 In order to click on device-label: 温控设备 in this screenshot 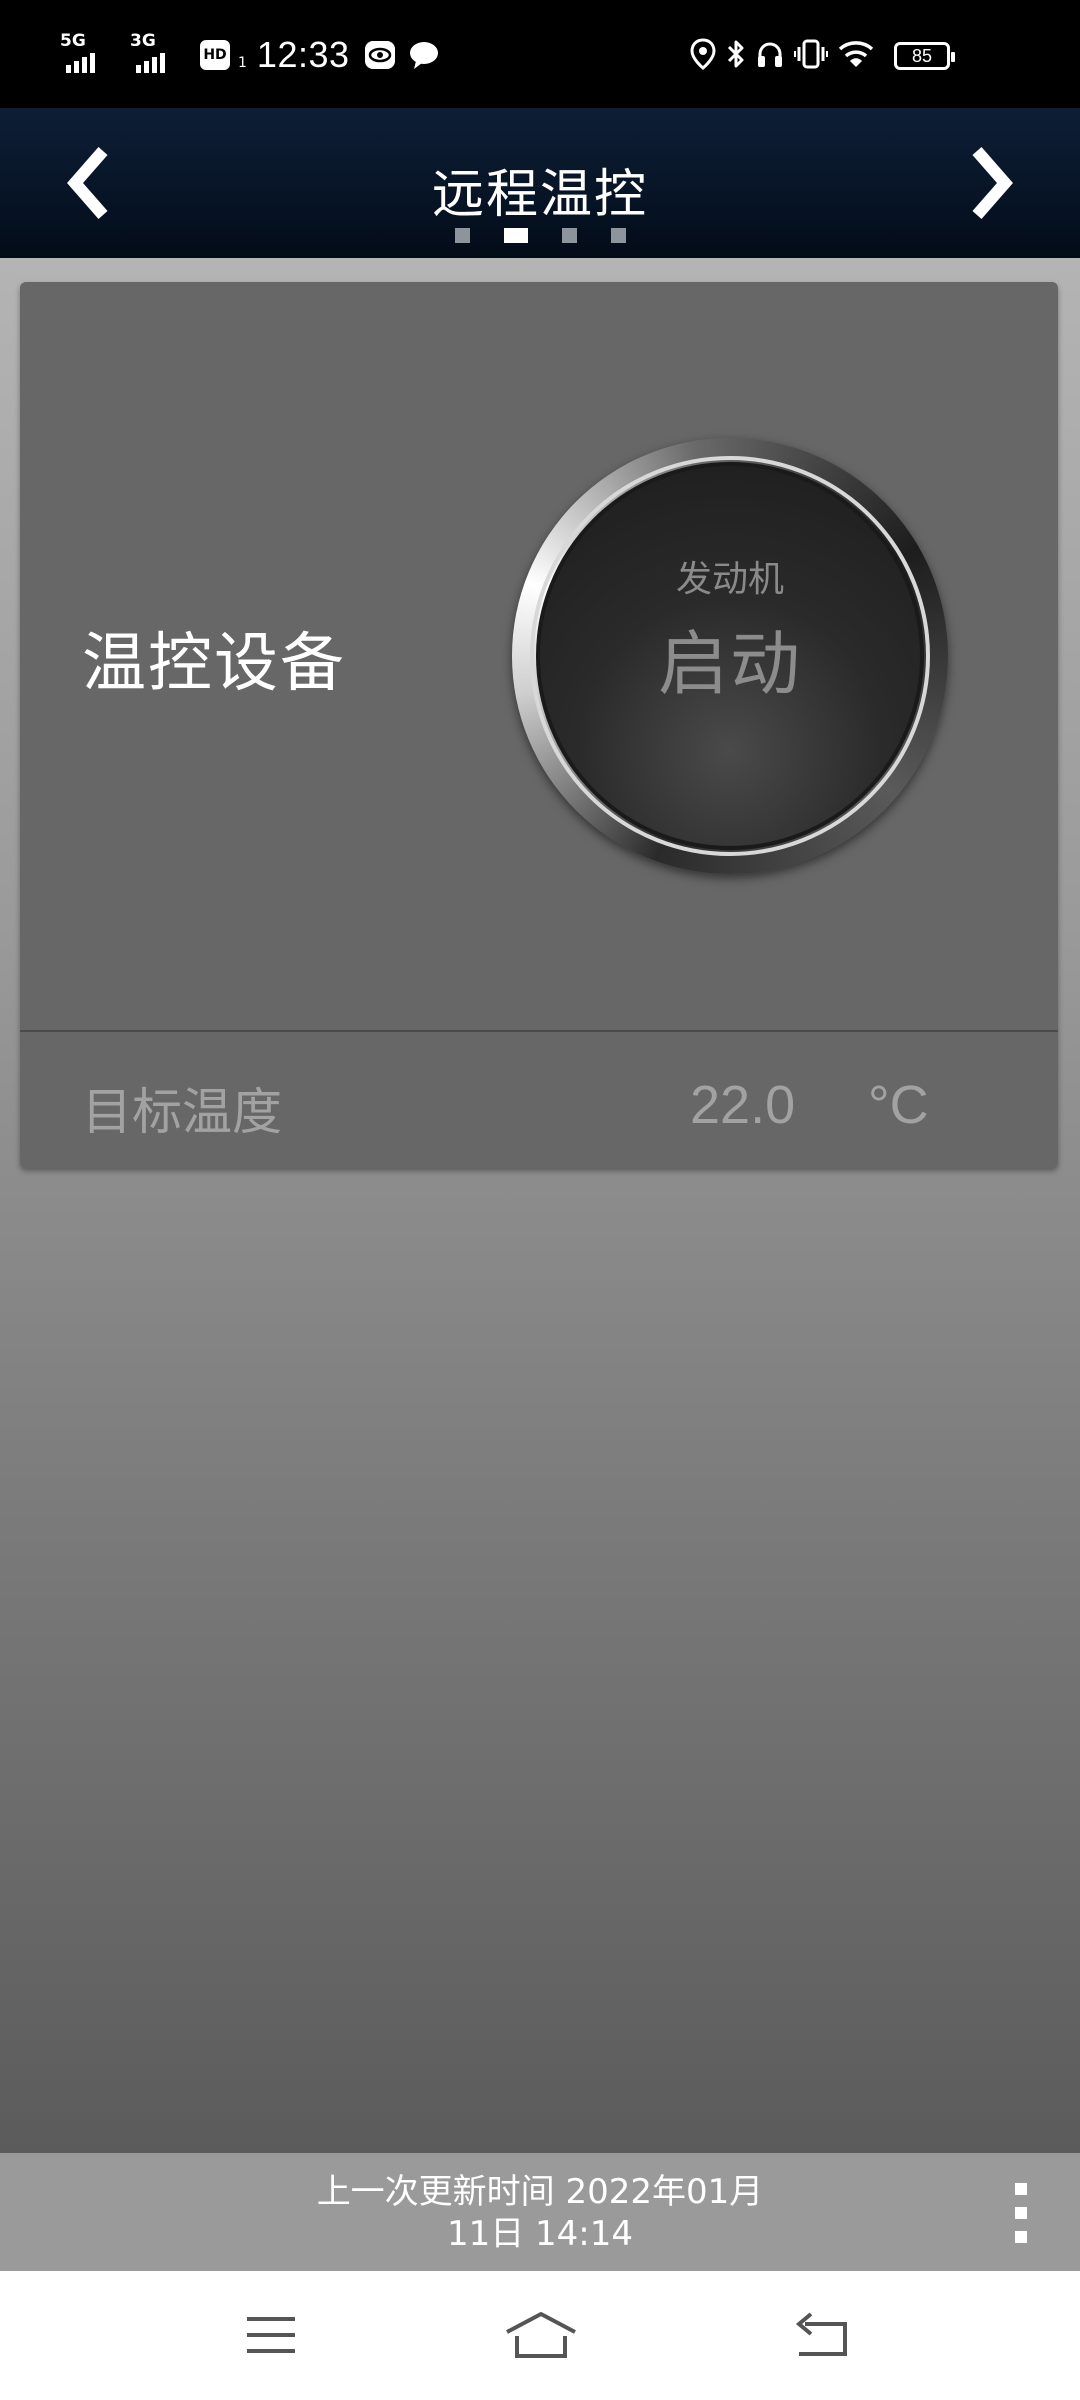, I will do `click(214, 664)`.